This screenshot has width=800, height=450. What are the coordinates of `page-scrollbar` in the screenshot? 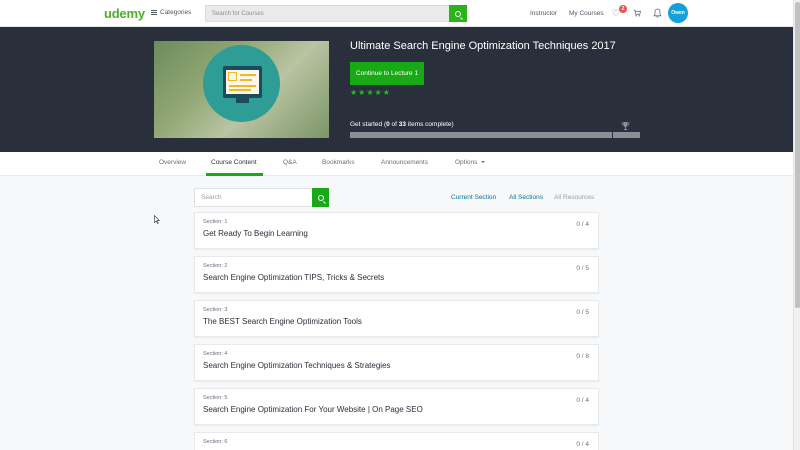 It's located at (796, 225).